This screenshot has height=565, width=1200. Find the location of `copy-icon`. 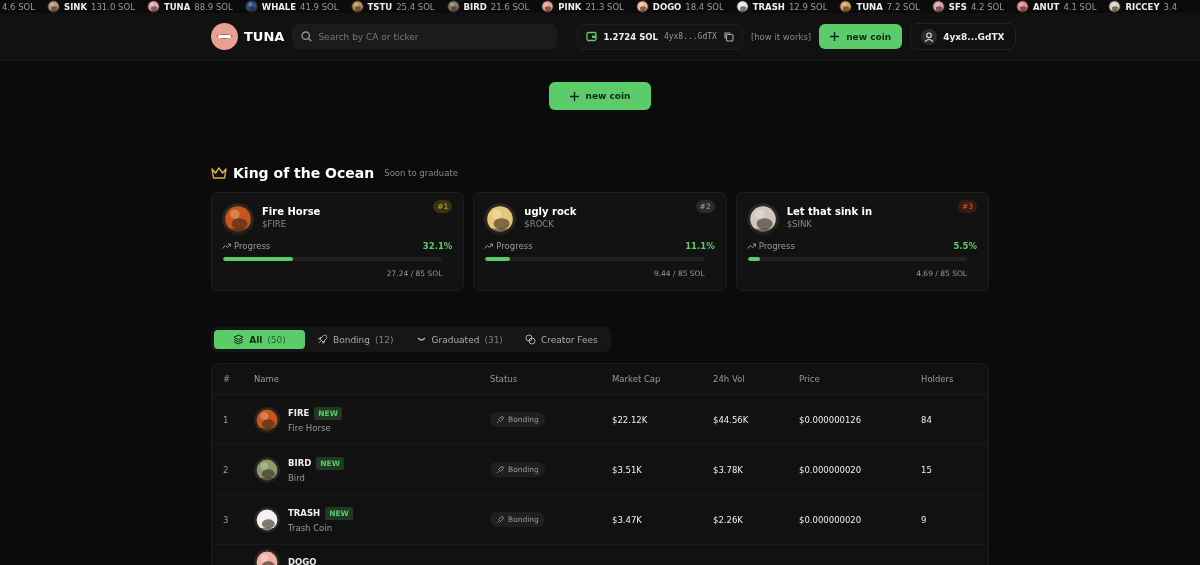

copy-icon is located at coordinates (728, 36).